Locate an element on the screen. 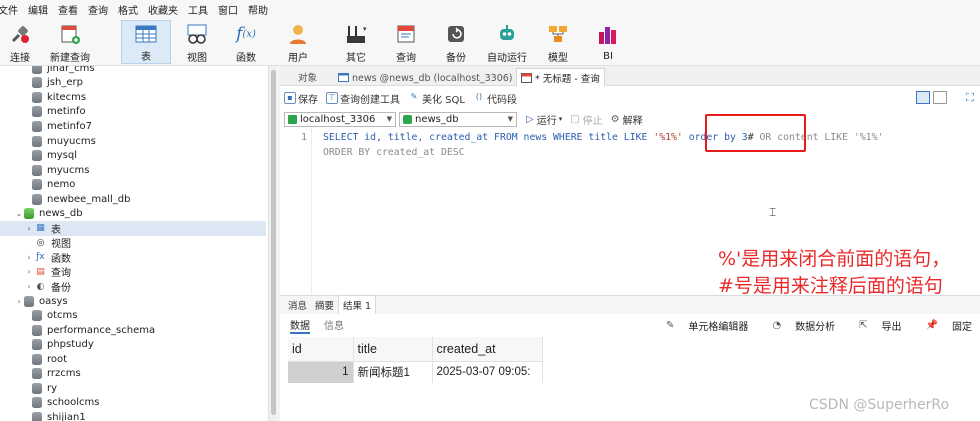 The height and width of the screenshot is (421, 980). other-button: ▾ 其它 is located at coordinates (356, 42).